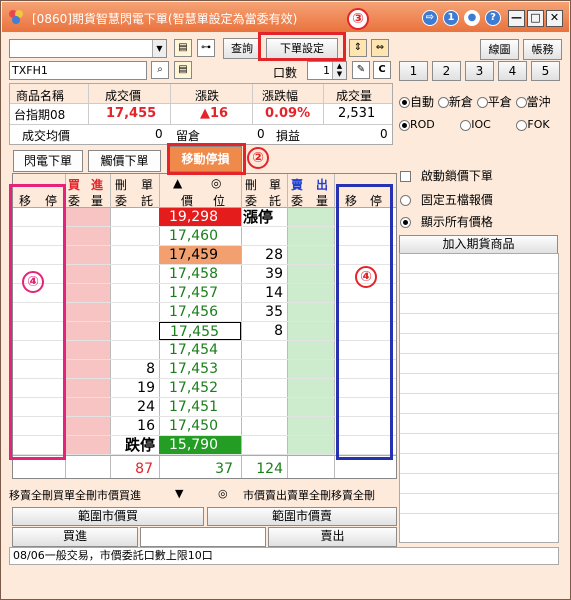  What do you see at coordinates (177, 183) in the screenshot?
I see `scroll-up-icon: ▲` at bounding box center [177, 183].